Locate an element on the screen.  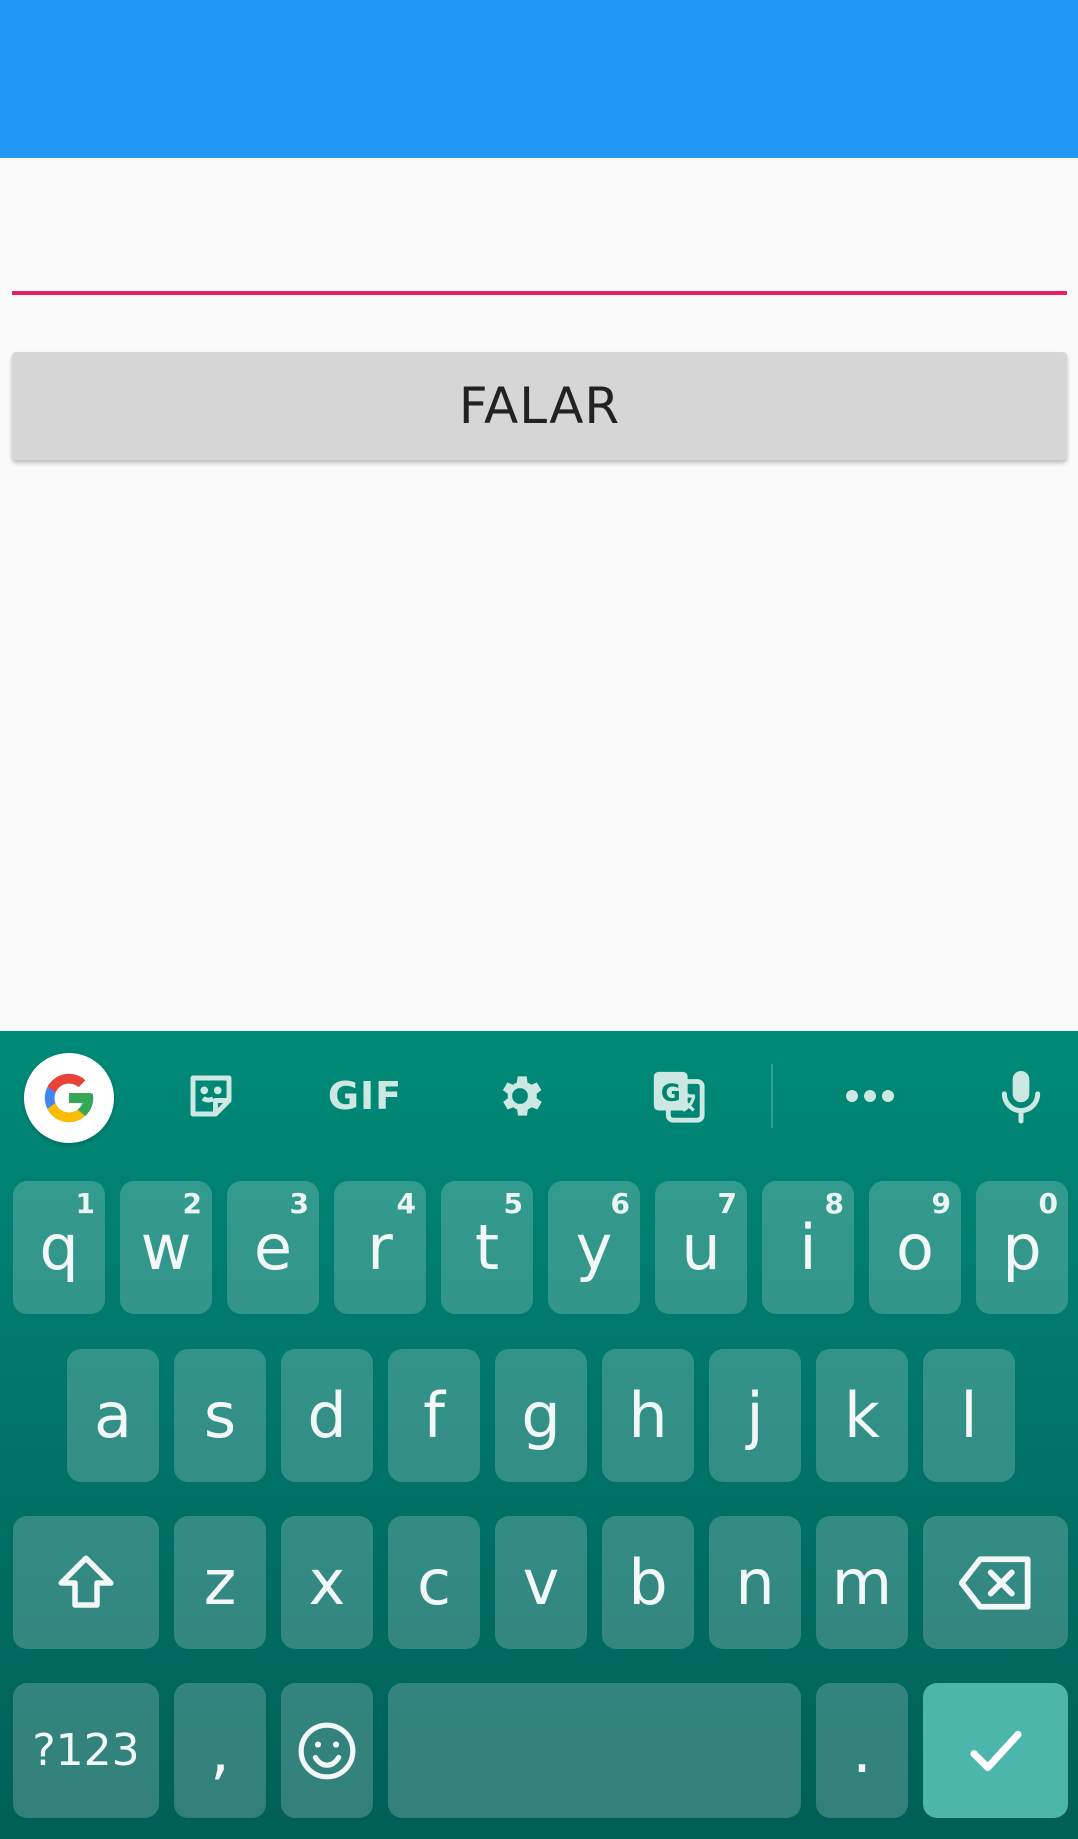
key-hint: 9 is located at coordinates (941, 1203).